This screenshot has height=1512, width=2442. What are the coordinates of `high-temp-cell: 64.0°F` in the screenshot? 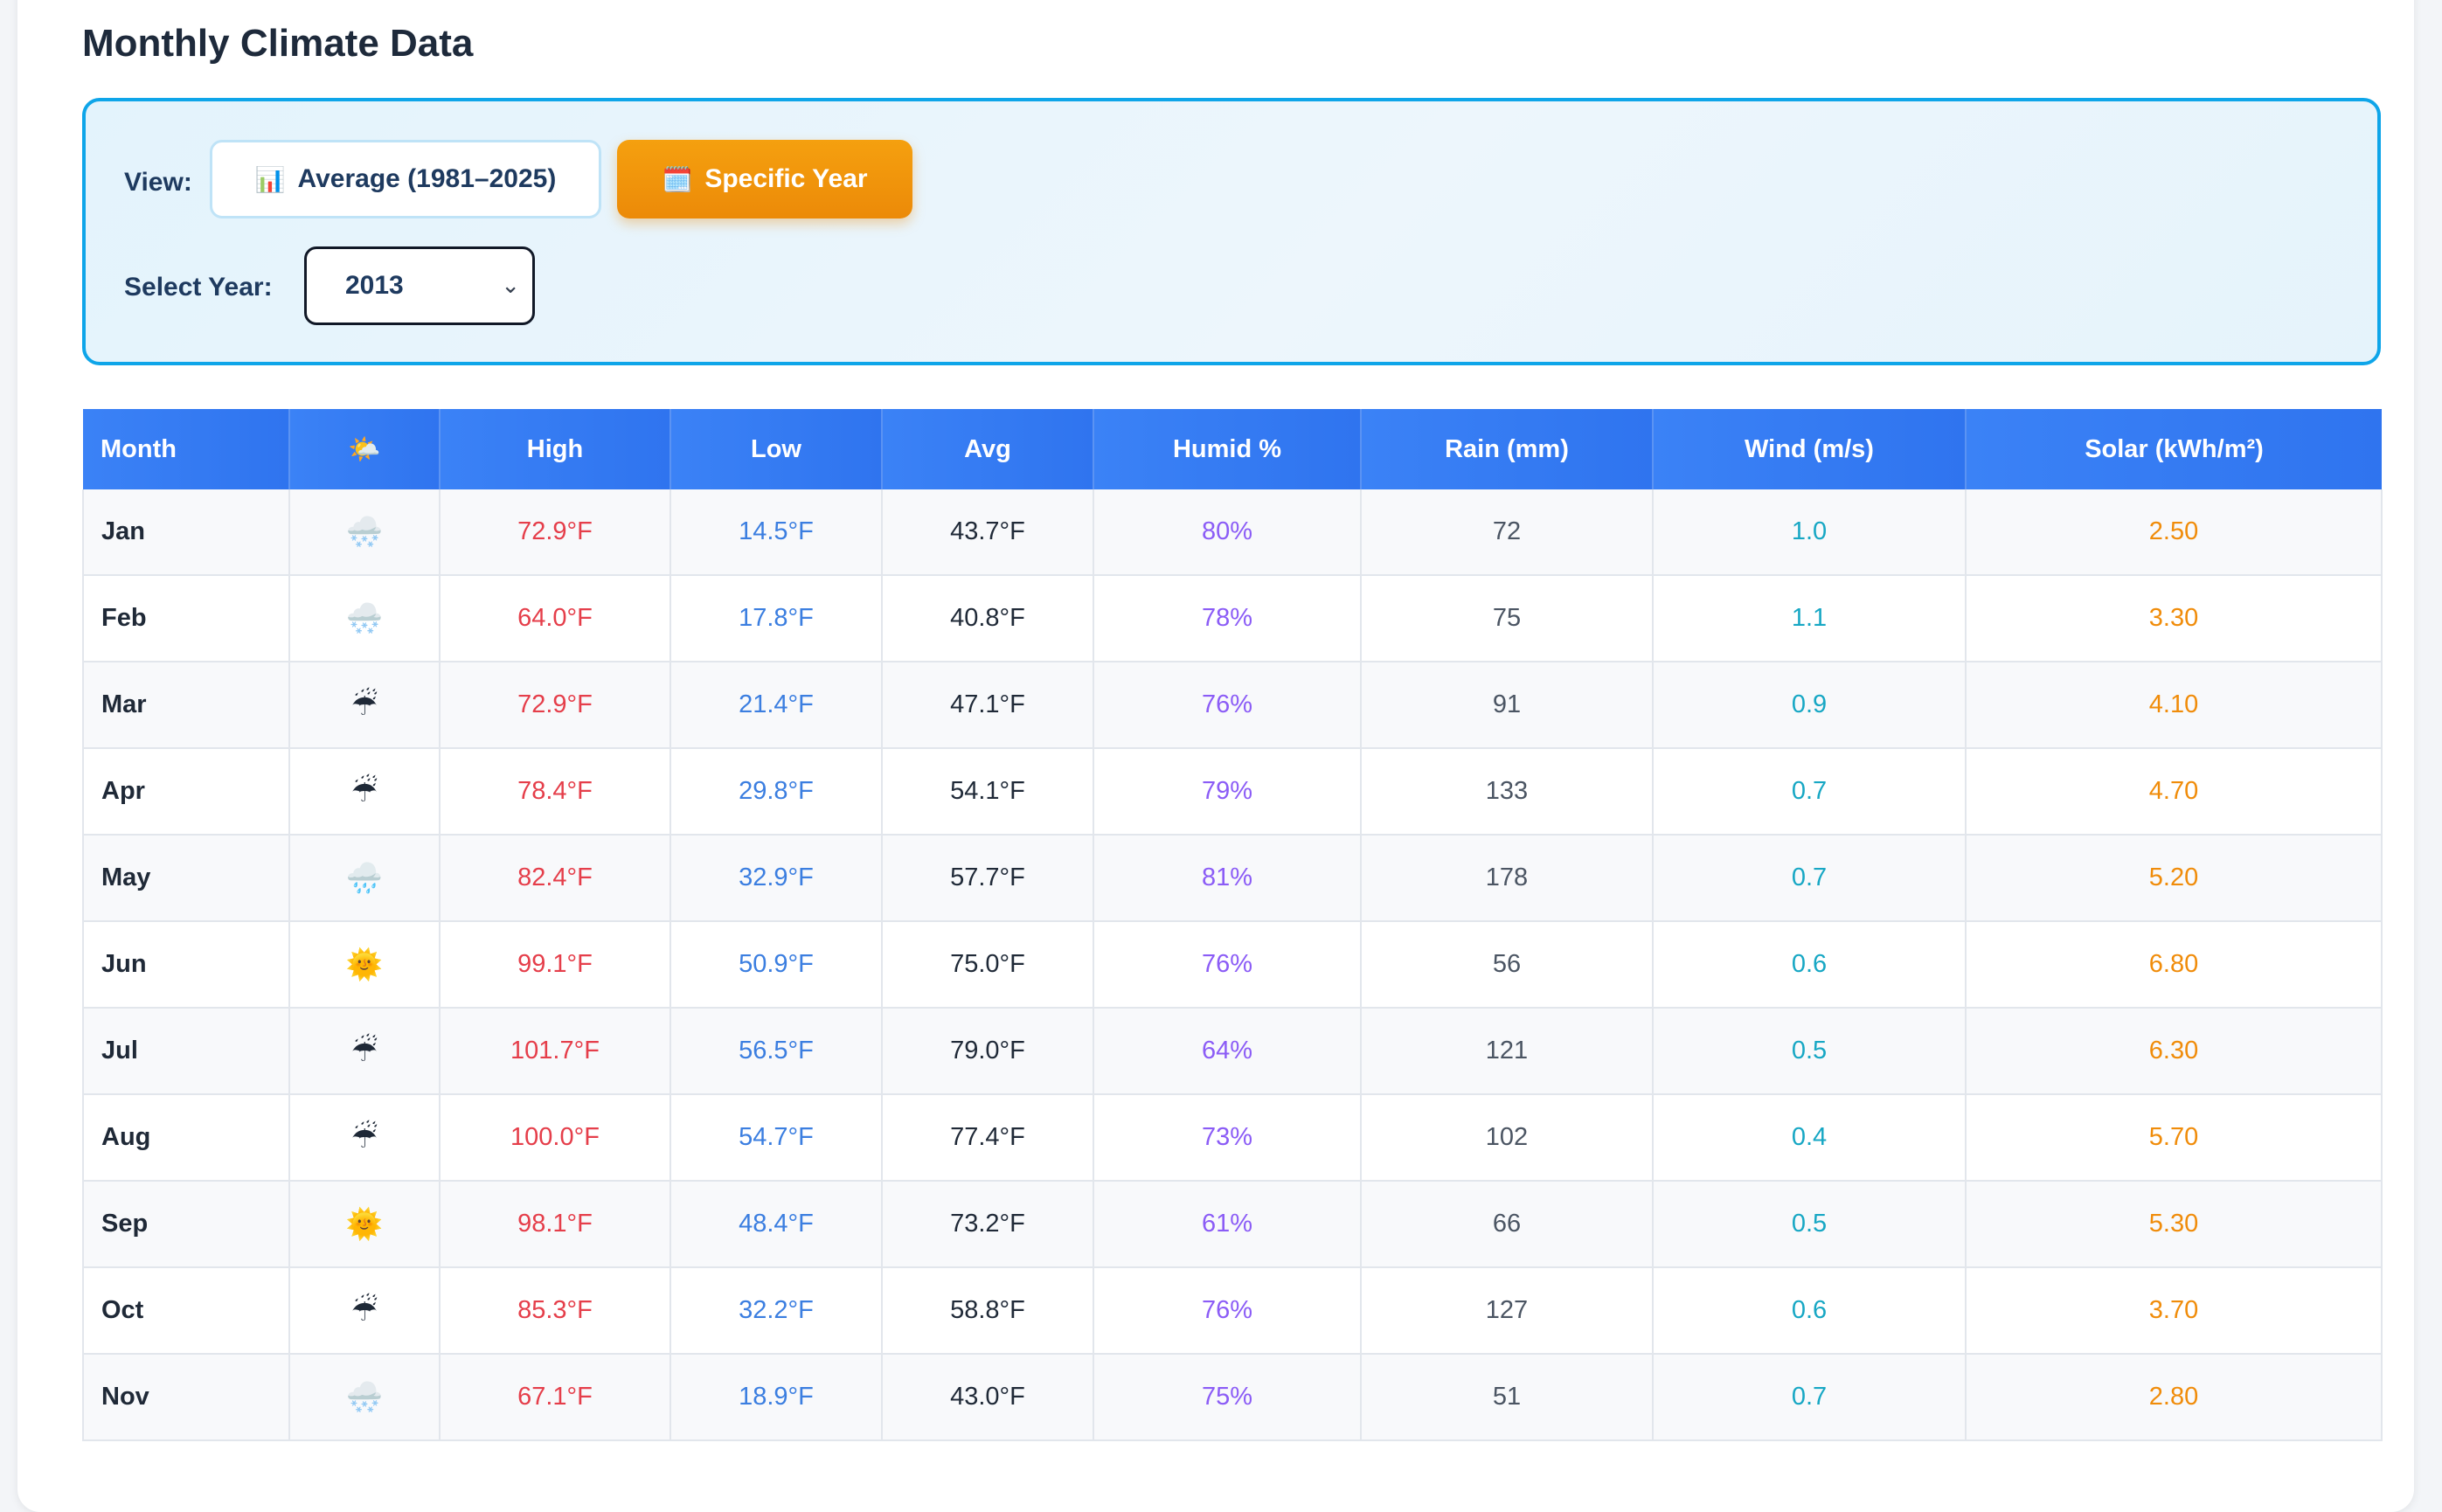 It's located at (556, 618).